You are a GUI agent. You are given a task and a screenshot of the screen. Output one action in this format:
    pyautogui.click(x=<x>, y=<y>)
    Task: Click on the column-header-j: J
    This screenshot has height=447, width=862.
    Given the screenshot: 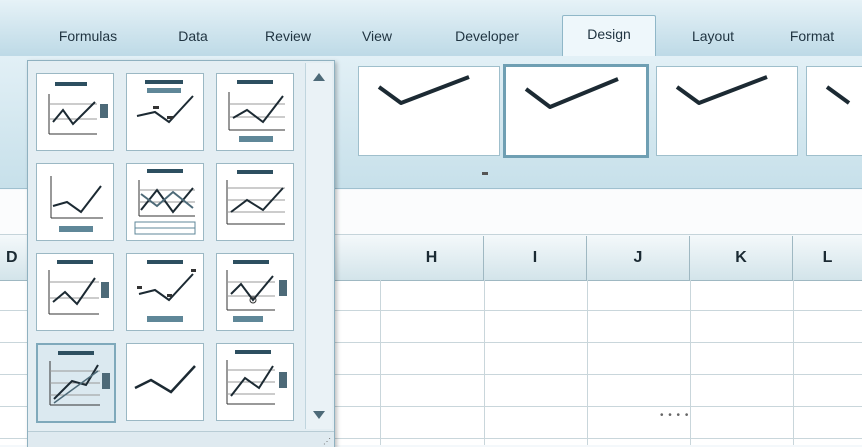 What is the action you would take?
    pyautogui.click(x=638, y=258)
    